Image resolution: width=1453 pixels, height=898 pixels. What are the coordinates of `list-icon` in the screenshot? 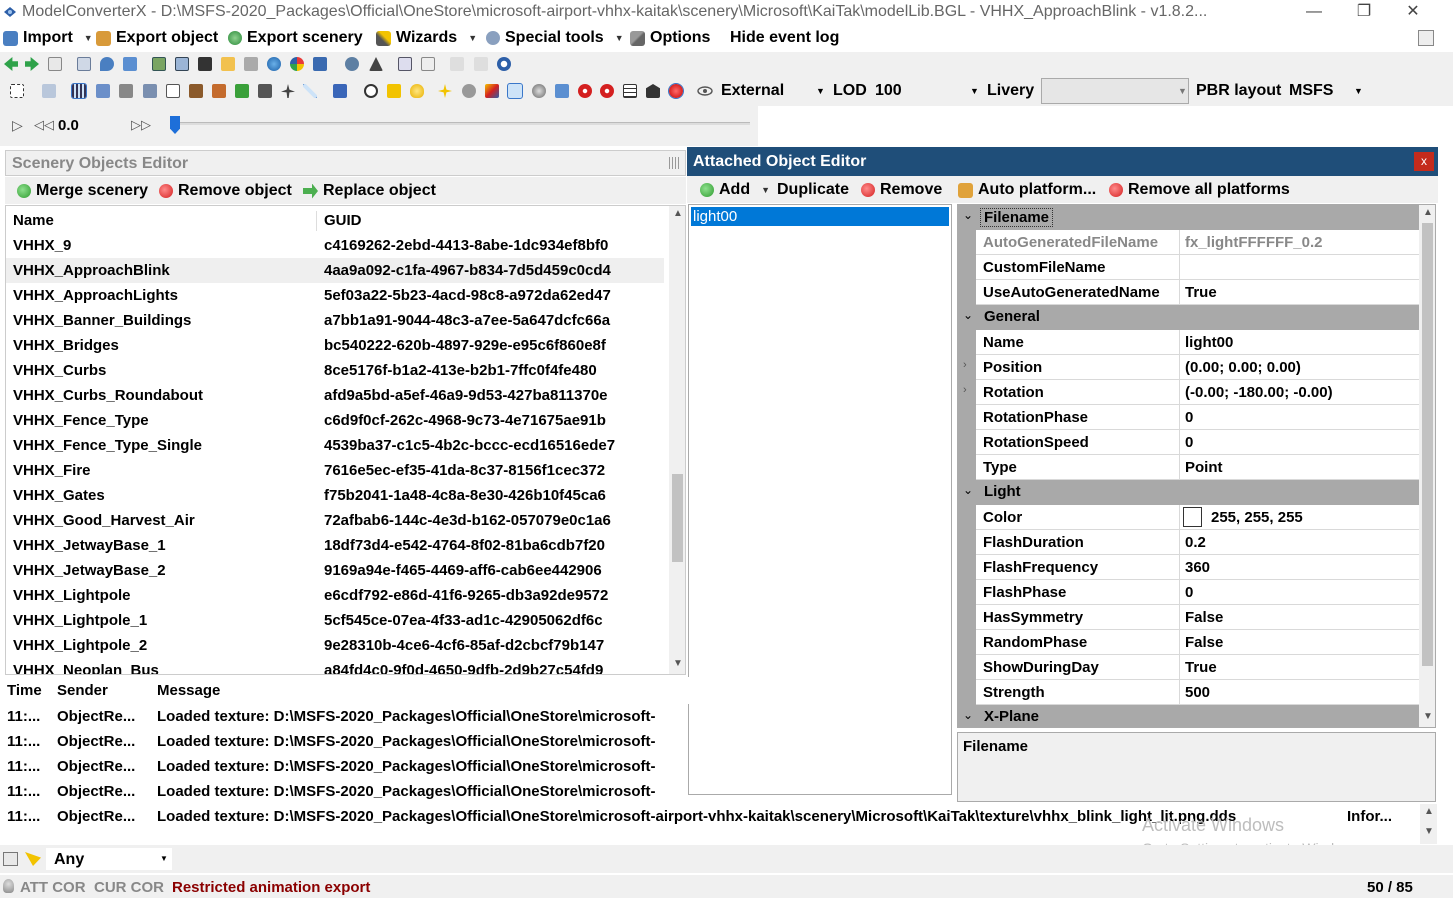 It's located at (428, 64).